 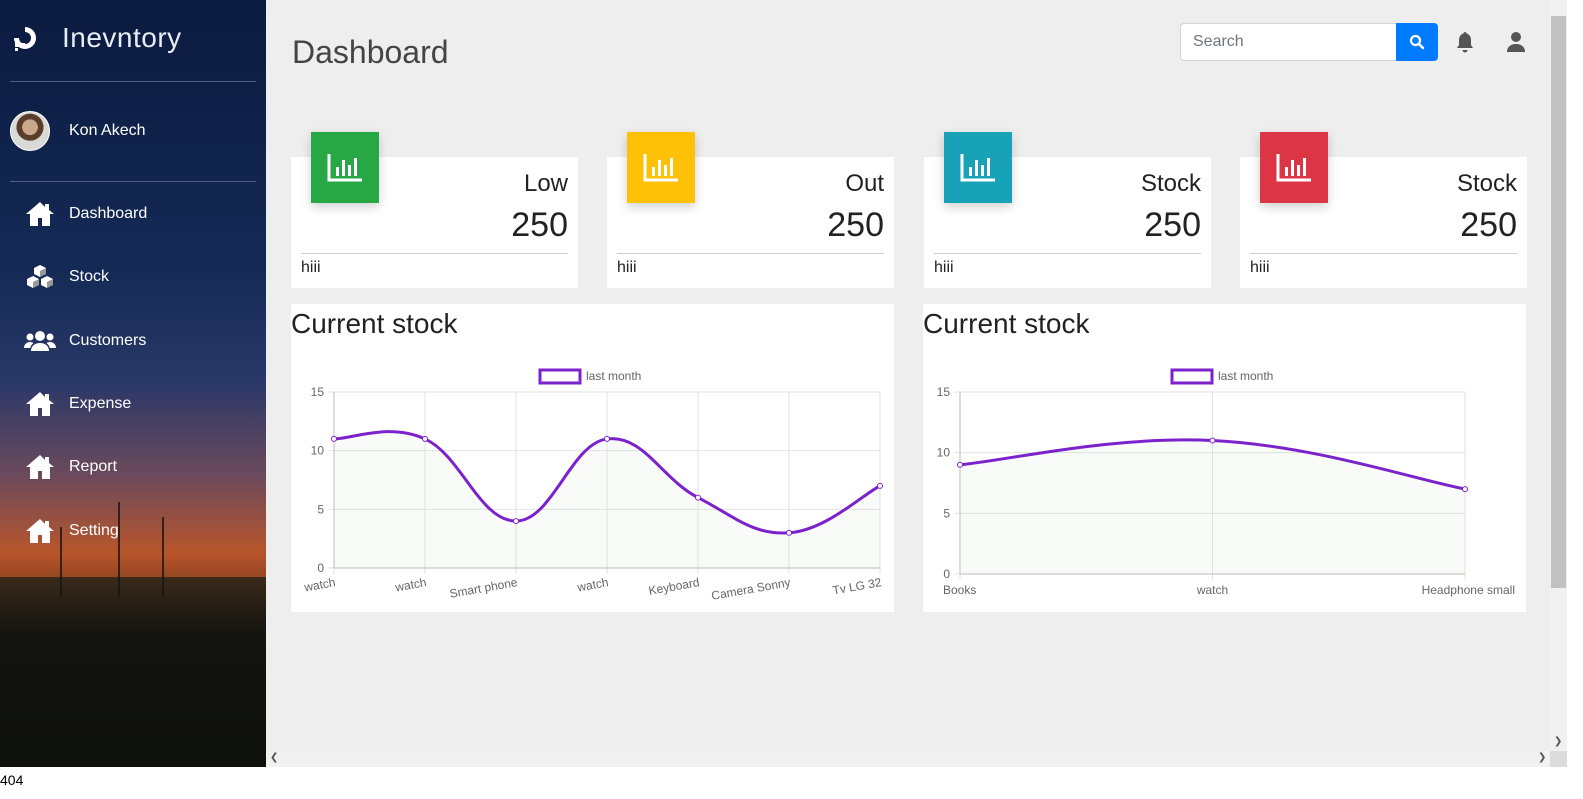 I want to click on brand: Inevntory, so click(x=96, y=38).